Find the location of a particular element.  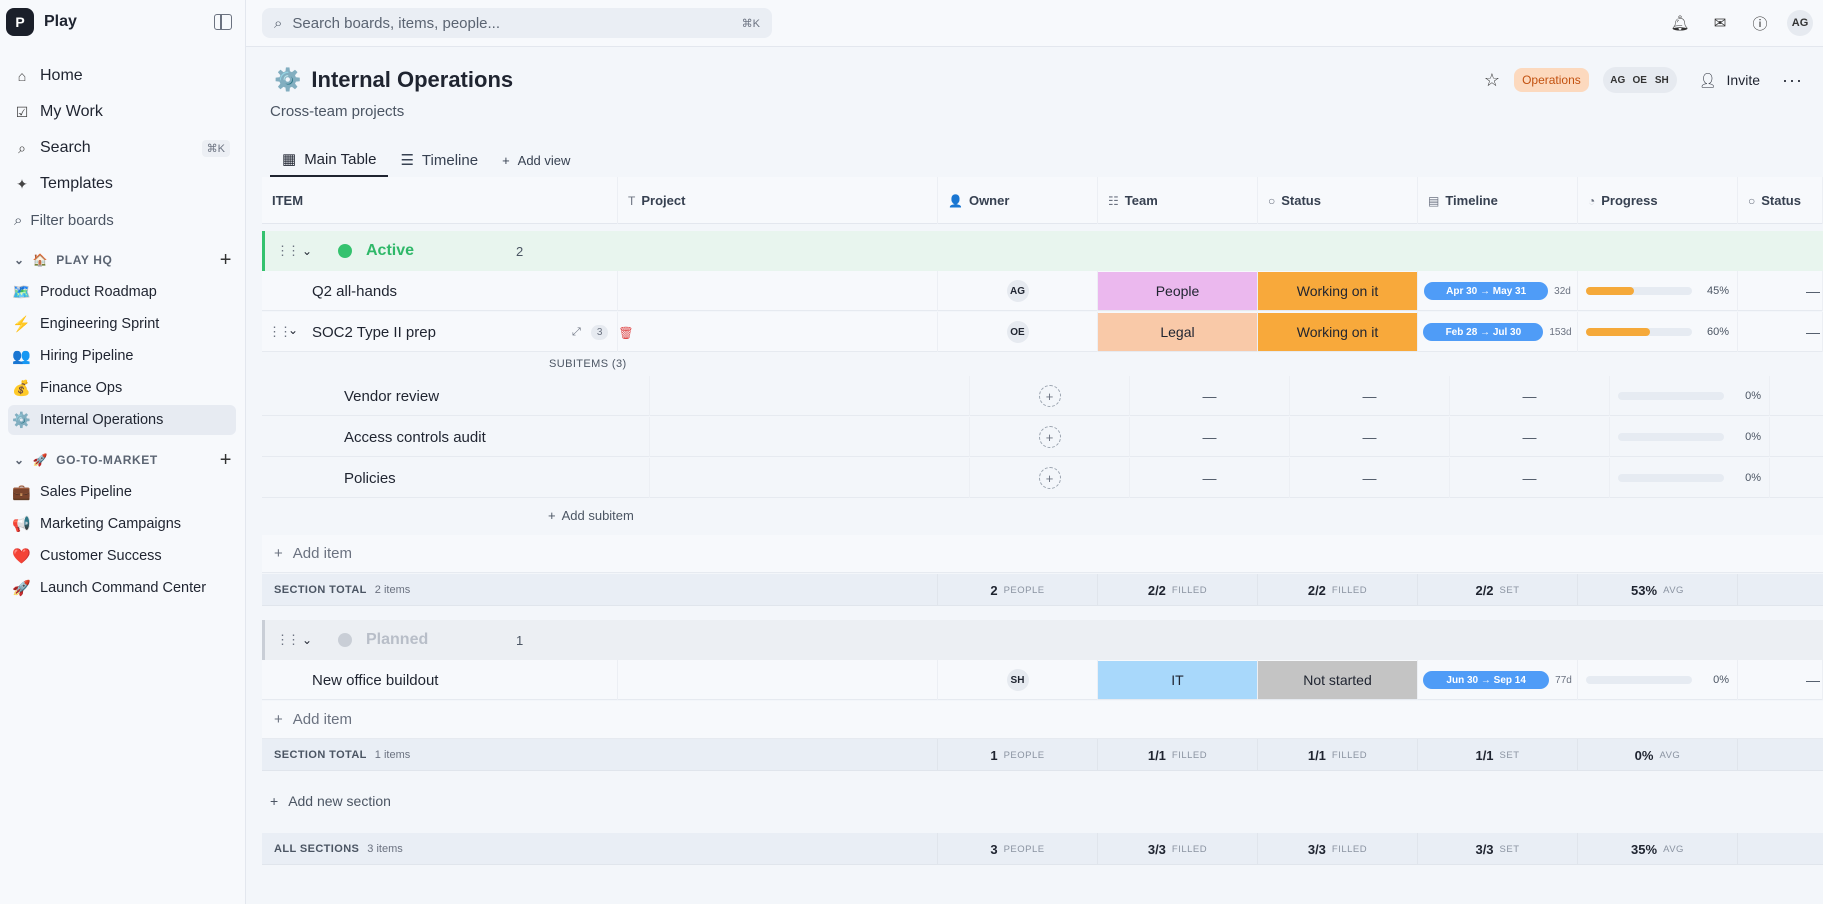

subitem-row: Policies + — — — 0% is located at coordinates (1042, 478).